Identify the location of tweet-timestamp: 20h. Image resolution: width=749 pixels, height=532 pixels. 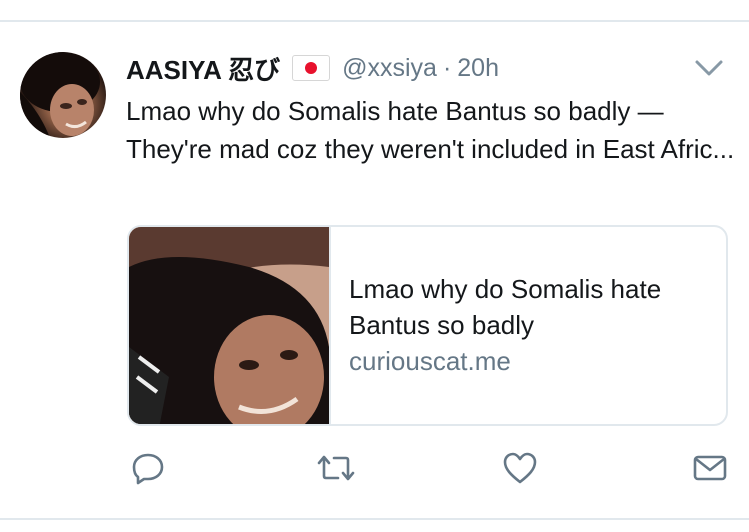
(478, 68).